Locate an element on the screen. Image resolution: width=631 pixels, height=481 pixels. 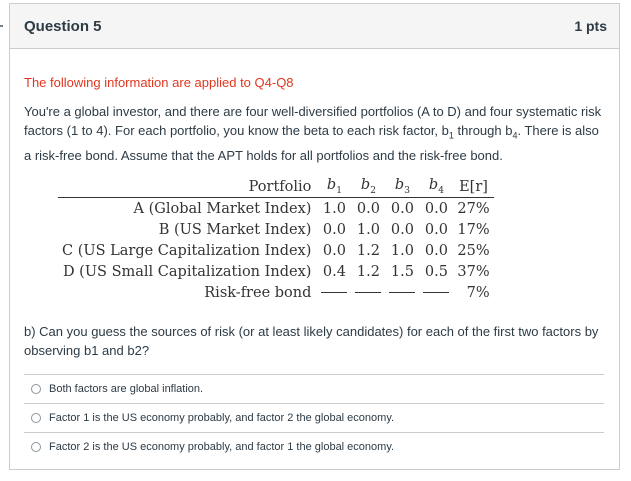
question-header: Question 5 1 pts is located at coordinates (314, 26).